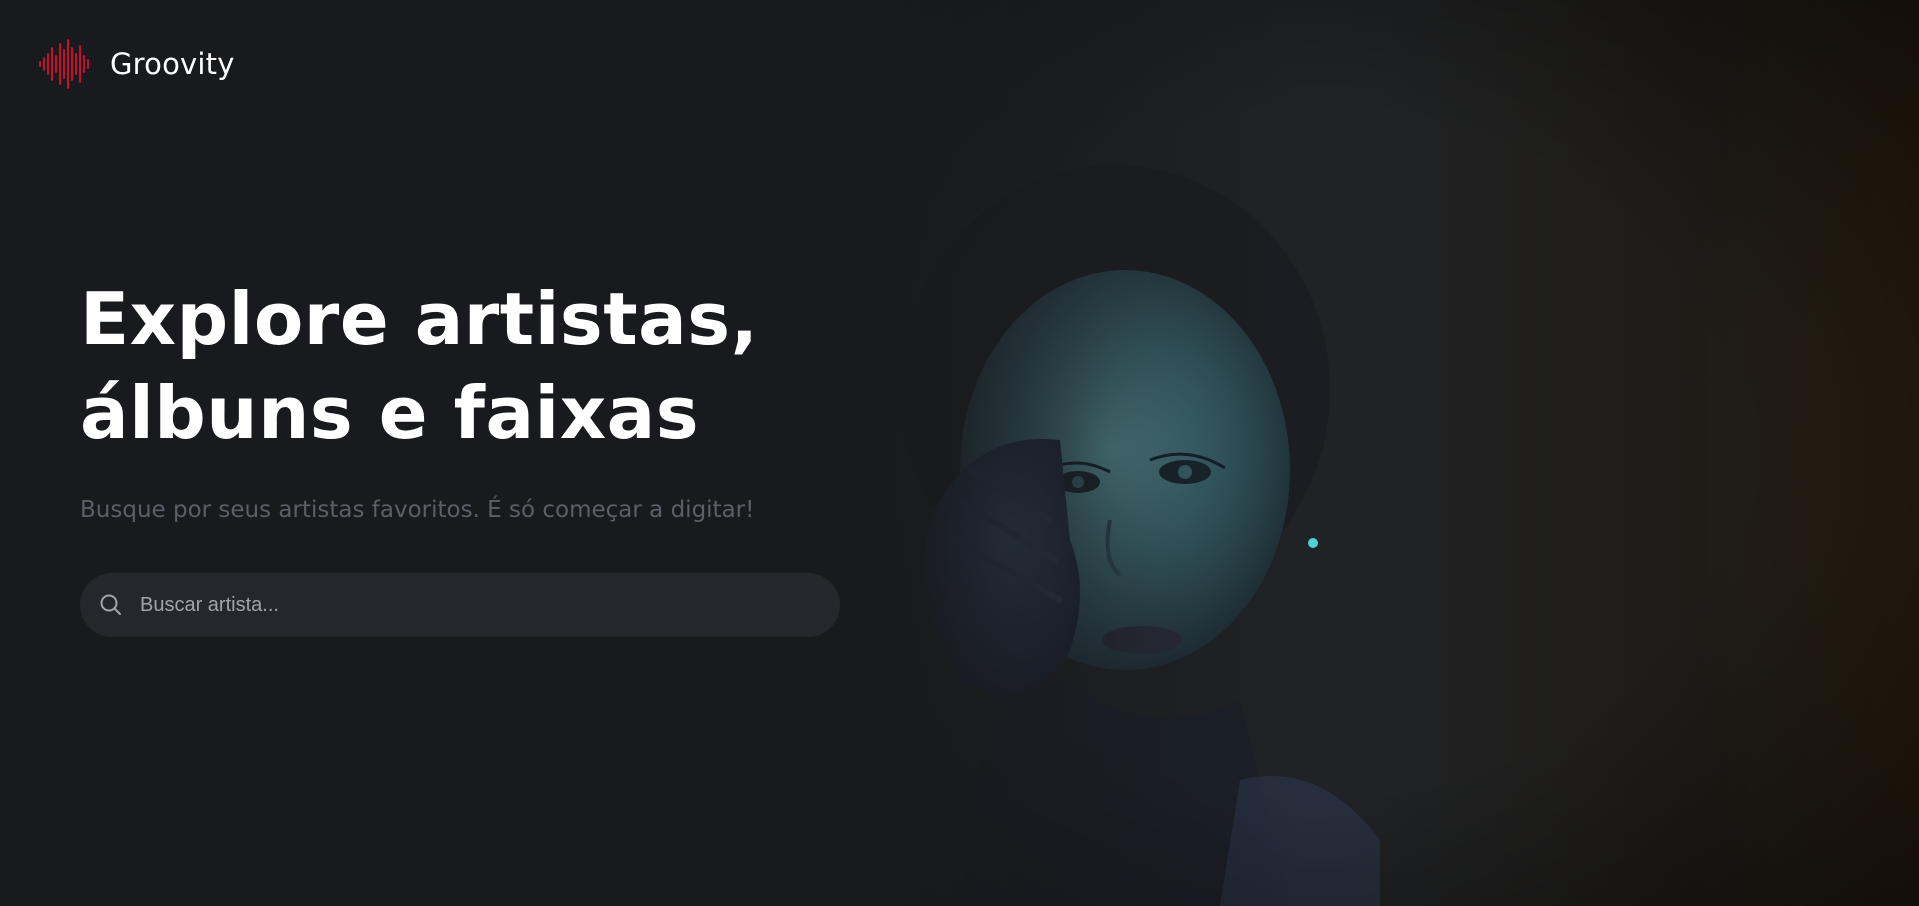  What do you see at coordinates (64, 64) in the screenshot?
I see `sound-wave-icon` at bounding box center [64, 64].